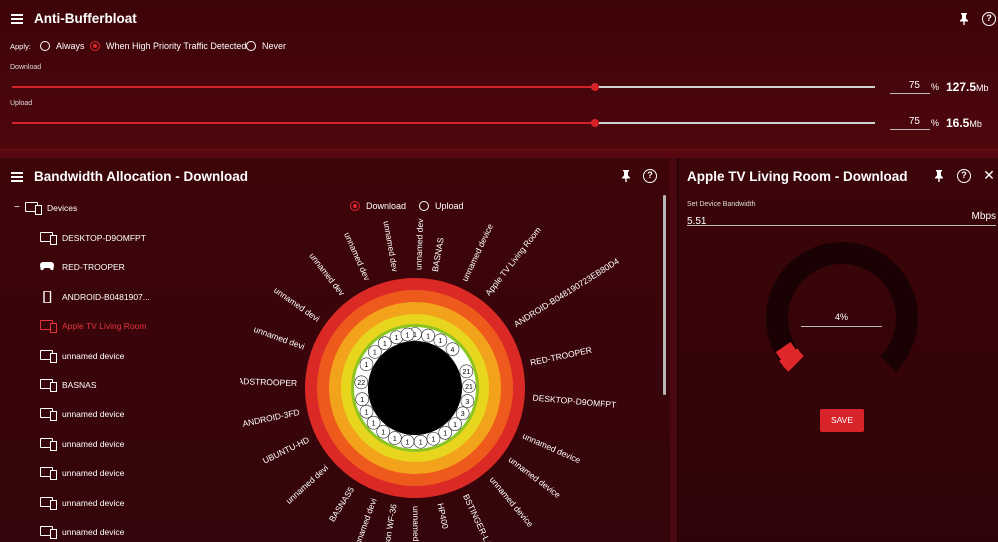 The image size is (998, 542). I want to click on tree-root-devices: Devices, so click(51, 208).